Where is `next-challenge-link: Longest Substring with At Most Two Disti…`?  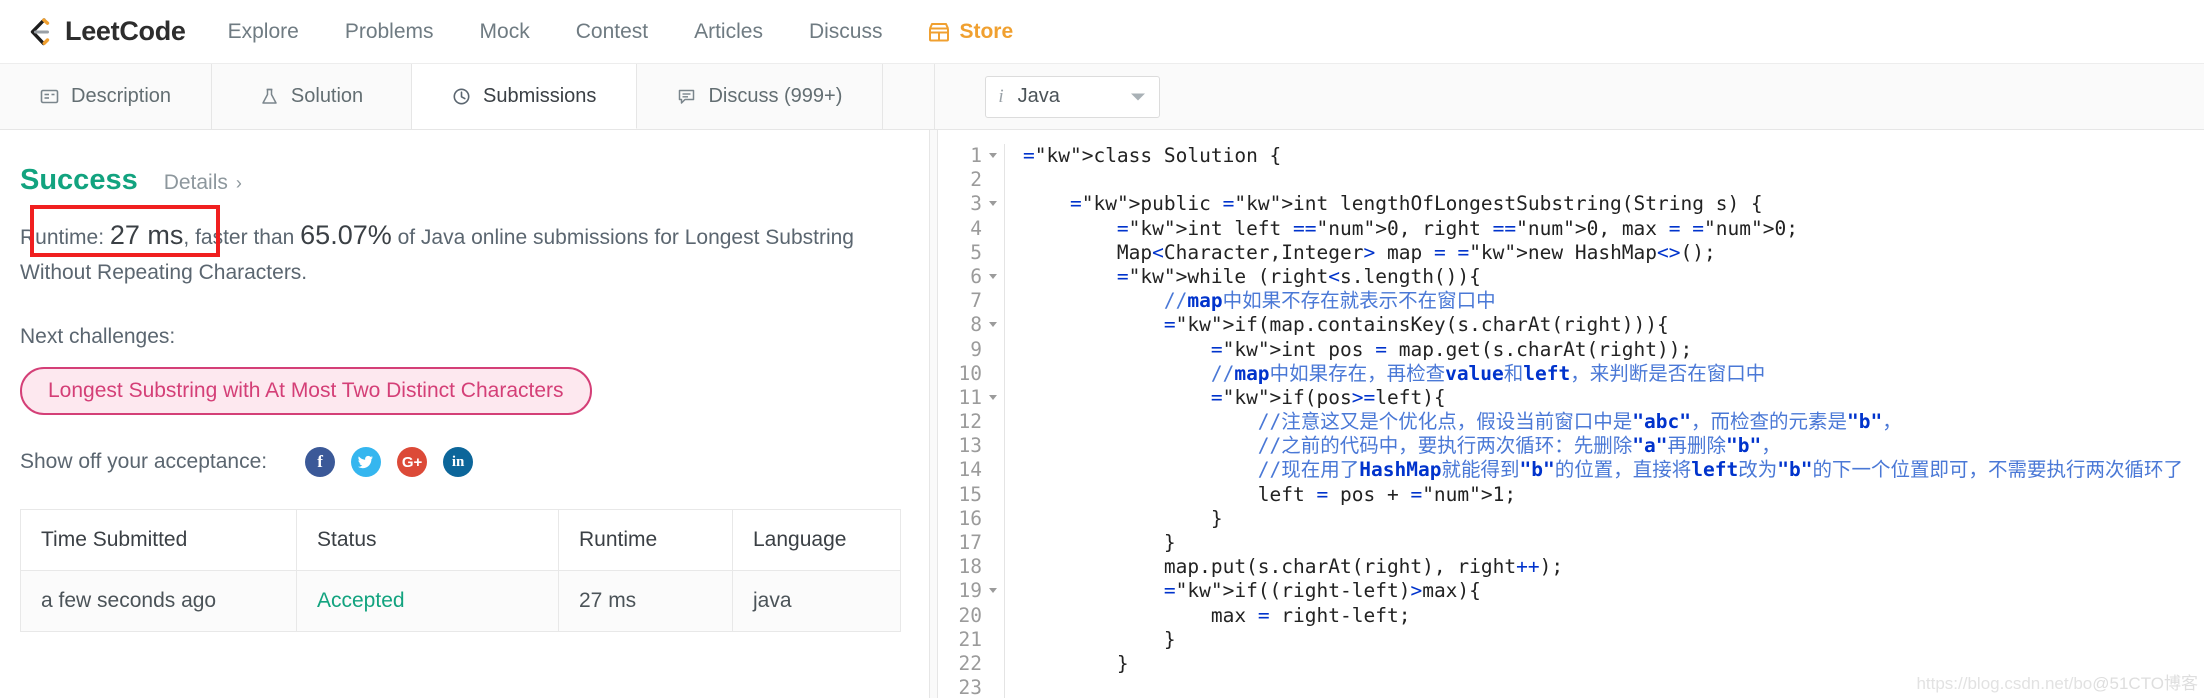 next-challenge-link: Longest Substring with At Most Two Disti… is located at coordinates (306, 391).